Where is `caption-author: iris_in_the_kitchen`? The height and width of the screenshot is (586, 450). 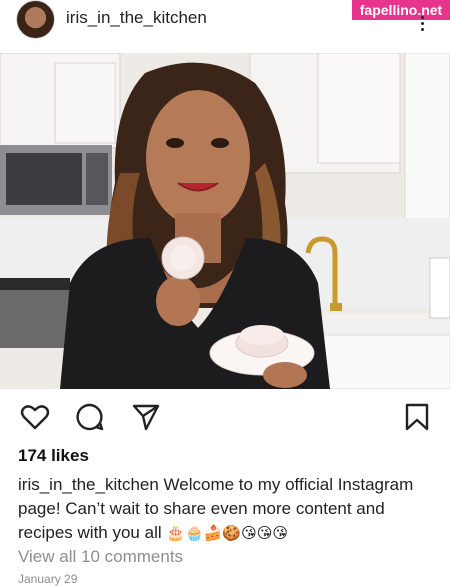
caption-author: iris_in_the_kitchen is located at coordinates (88, 484).